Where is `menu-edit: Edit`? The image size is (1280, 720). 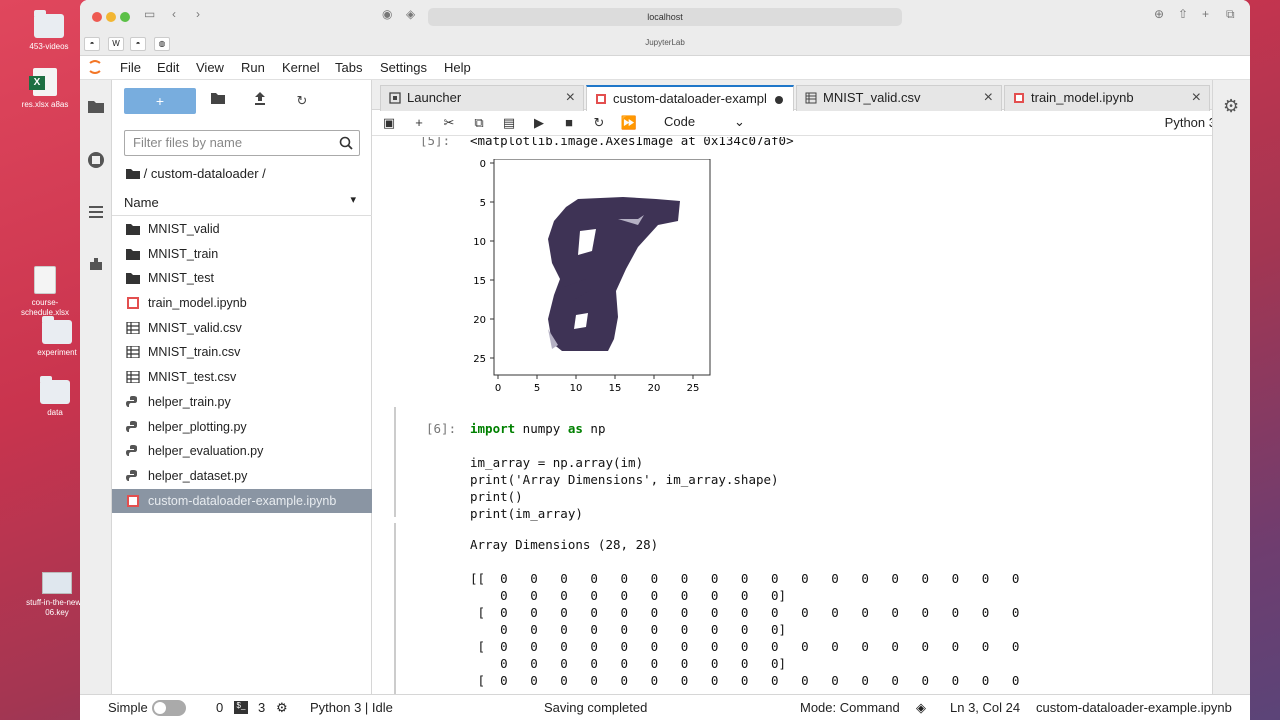
menu-edit: Edit is located at coordinates (168, 67).